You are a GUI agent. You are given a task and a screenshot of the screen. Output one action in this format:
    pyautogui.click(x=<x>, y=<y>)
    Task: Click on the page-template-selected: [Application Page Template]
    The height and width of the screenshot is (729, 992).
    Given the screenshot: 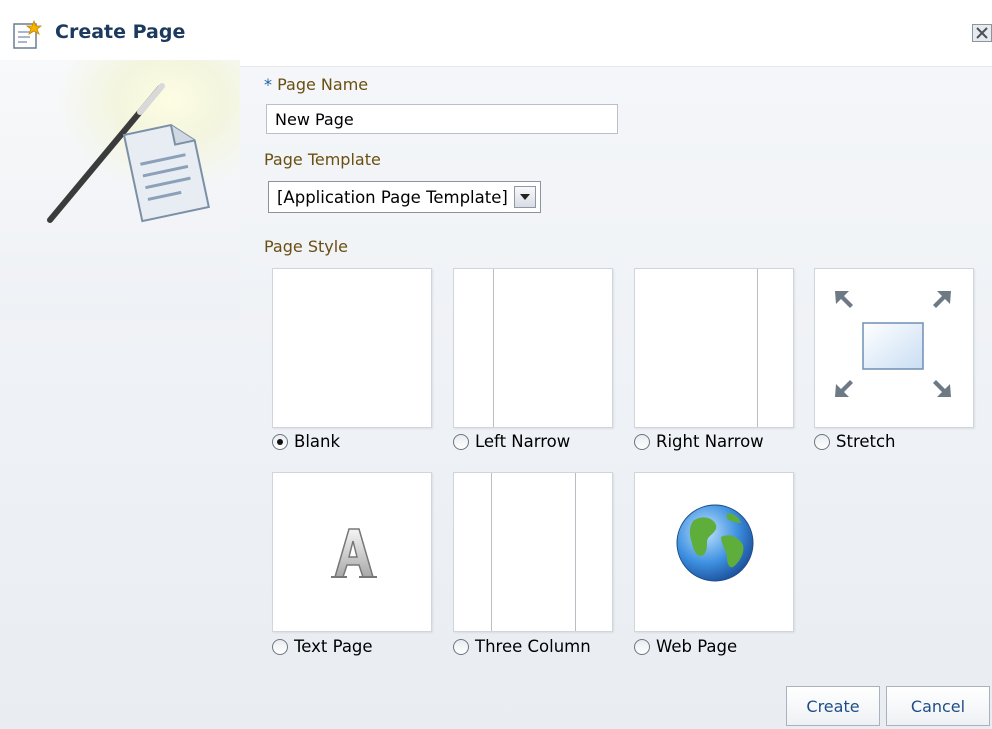 What is the action you would take?
    pyautogui.click(x=392, y=197)
    